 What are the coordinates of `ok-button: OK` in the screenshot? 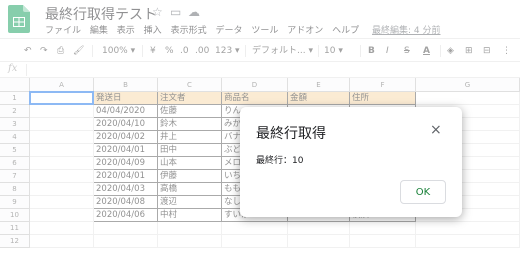 It's located at (423, 192).